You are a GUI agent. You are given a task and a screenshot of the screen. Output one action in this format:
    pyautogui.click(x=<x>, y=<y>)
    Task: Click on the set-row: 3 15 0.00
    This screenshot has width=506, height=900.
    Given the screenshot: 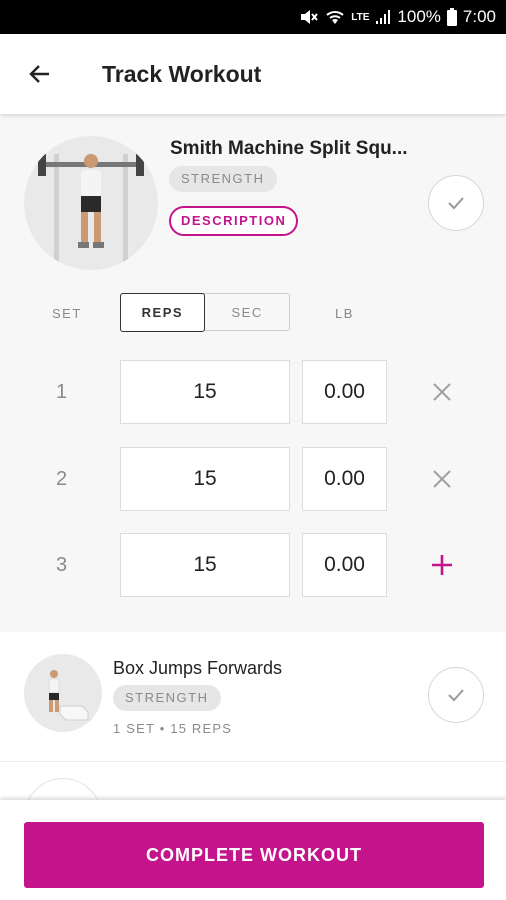 What is the action you would take?
    pyautogui.click(x=253, y=565)
    